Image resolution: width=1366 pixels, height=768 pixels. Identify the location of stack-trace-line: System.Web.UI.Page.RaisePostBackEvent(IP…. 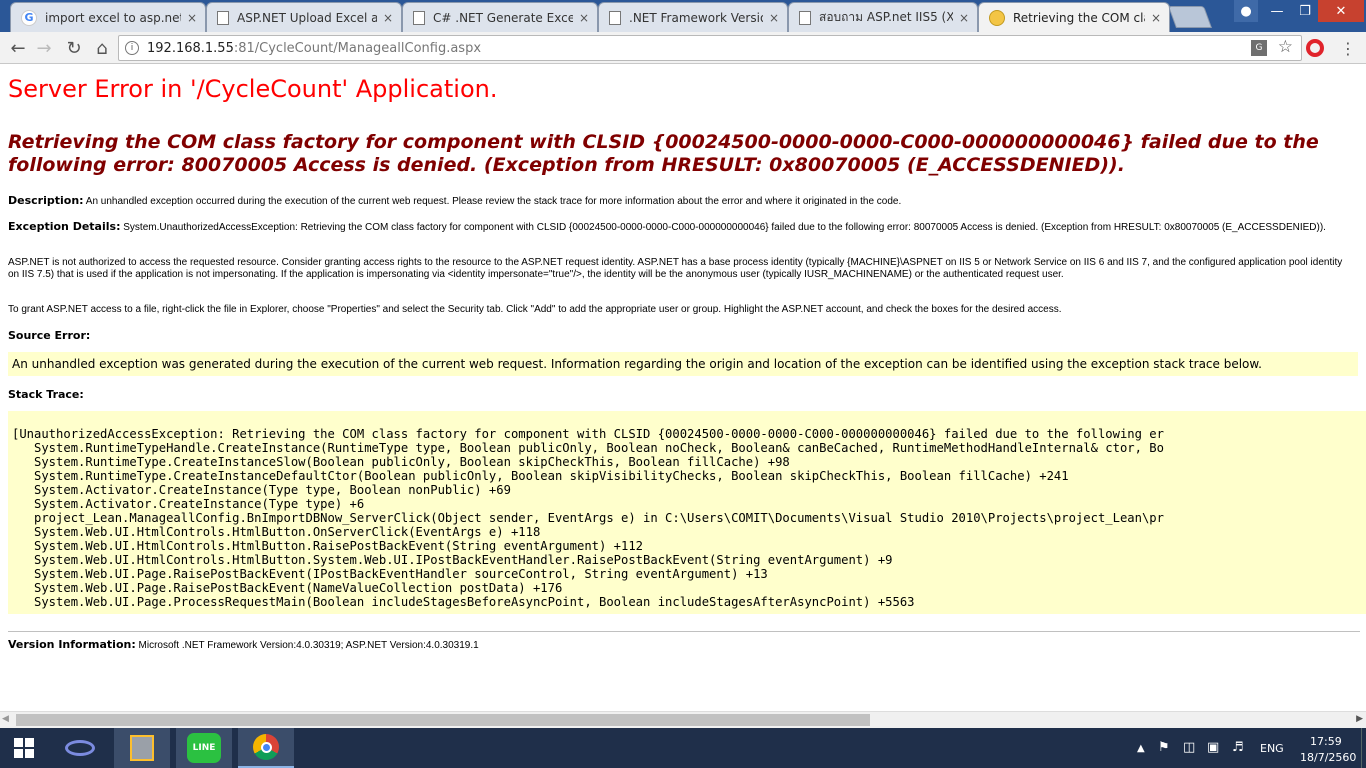
(390, 574).